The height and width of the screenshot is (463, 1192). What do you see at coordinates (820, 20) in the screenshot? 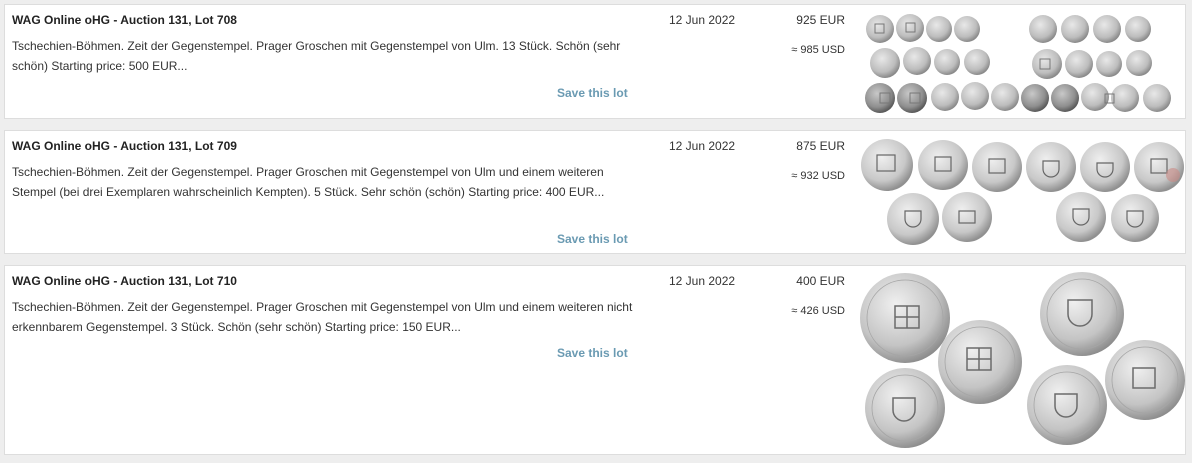
I see `lot-price: 925 EUR` at bounding box center [820, 20].